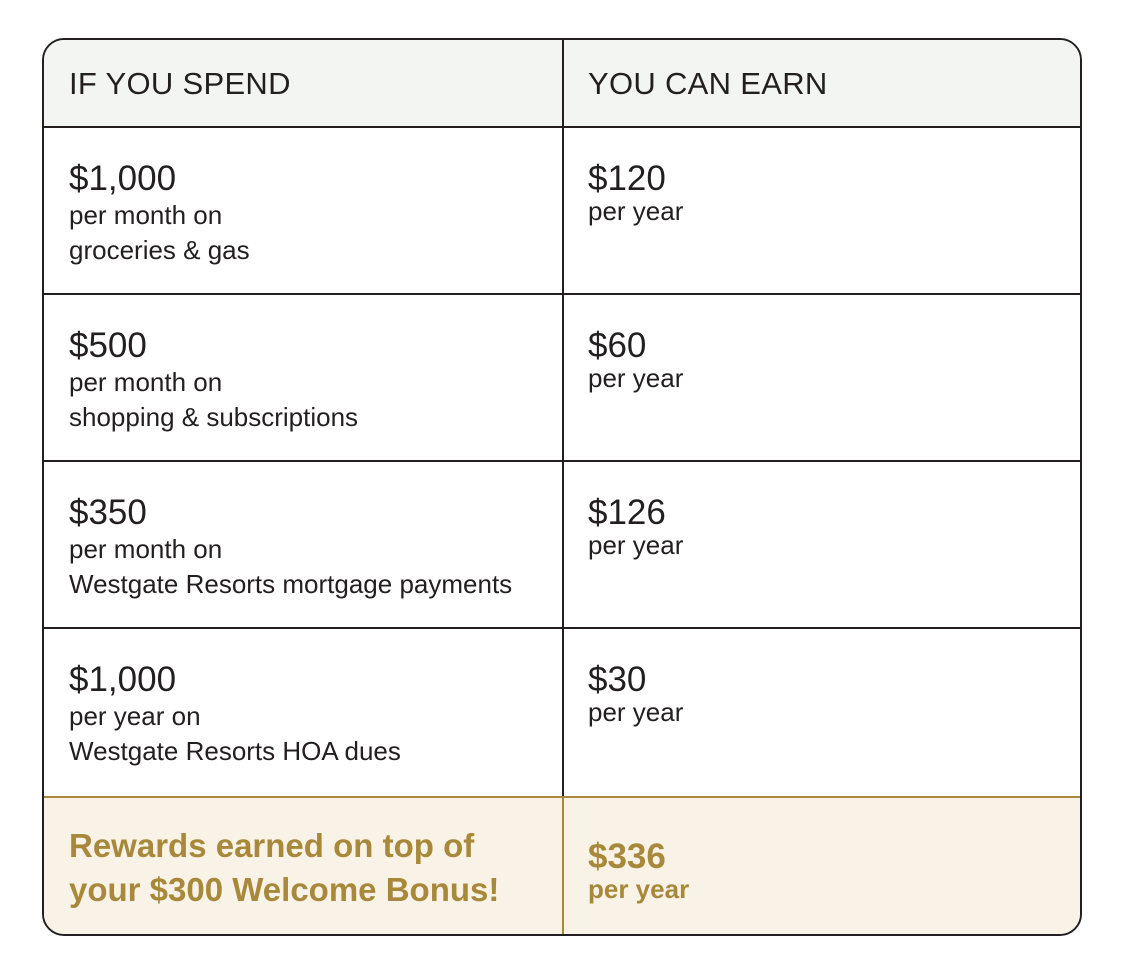 The height and width of the screenshot is (980, 1126). What do you see at coordinates (627, 856) in the screenshot?
I see `total-amount: $336` at bounding box center [627, 856].